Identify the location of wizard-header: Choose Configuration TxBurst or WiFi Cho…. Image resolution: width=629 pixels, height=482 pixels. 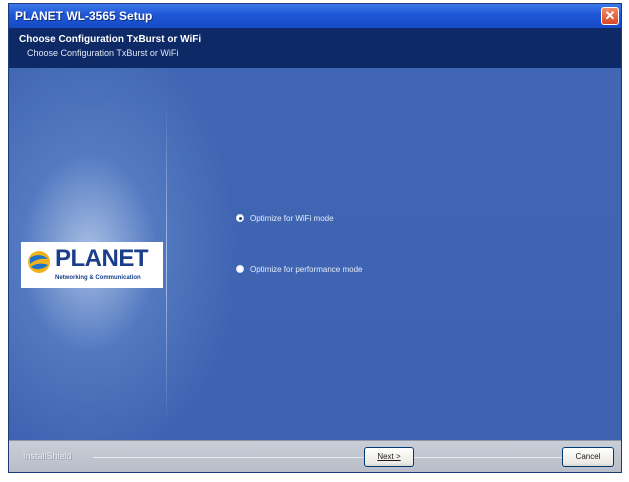
(315, 48).